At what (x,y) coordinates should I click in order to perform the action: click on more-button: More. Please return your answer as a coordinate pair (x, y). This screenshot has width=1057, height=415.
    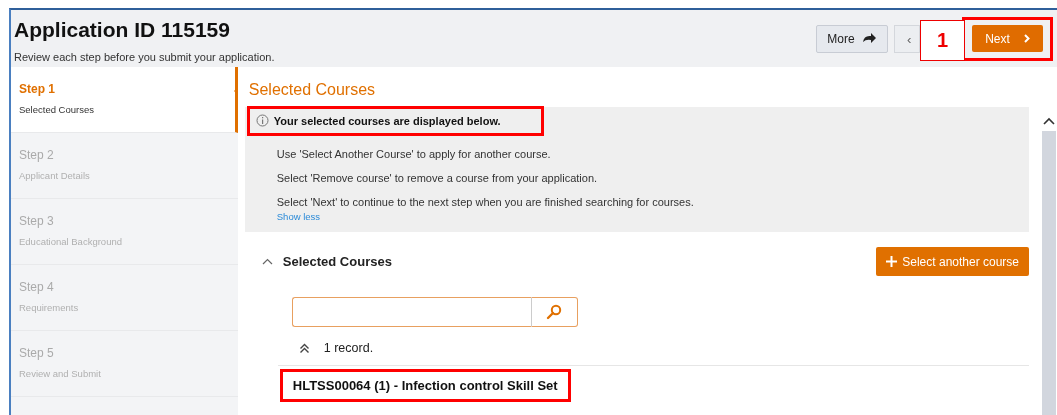
    Looking at the image, I should click on (852, 39).